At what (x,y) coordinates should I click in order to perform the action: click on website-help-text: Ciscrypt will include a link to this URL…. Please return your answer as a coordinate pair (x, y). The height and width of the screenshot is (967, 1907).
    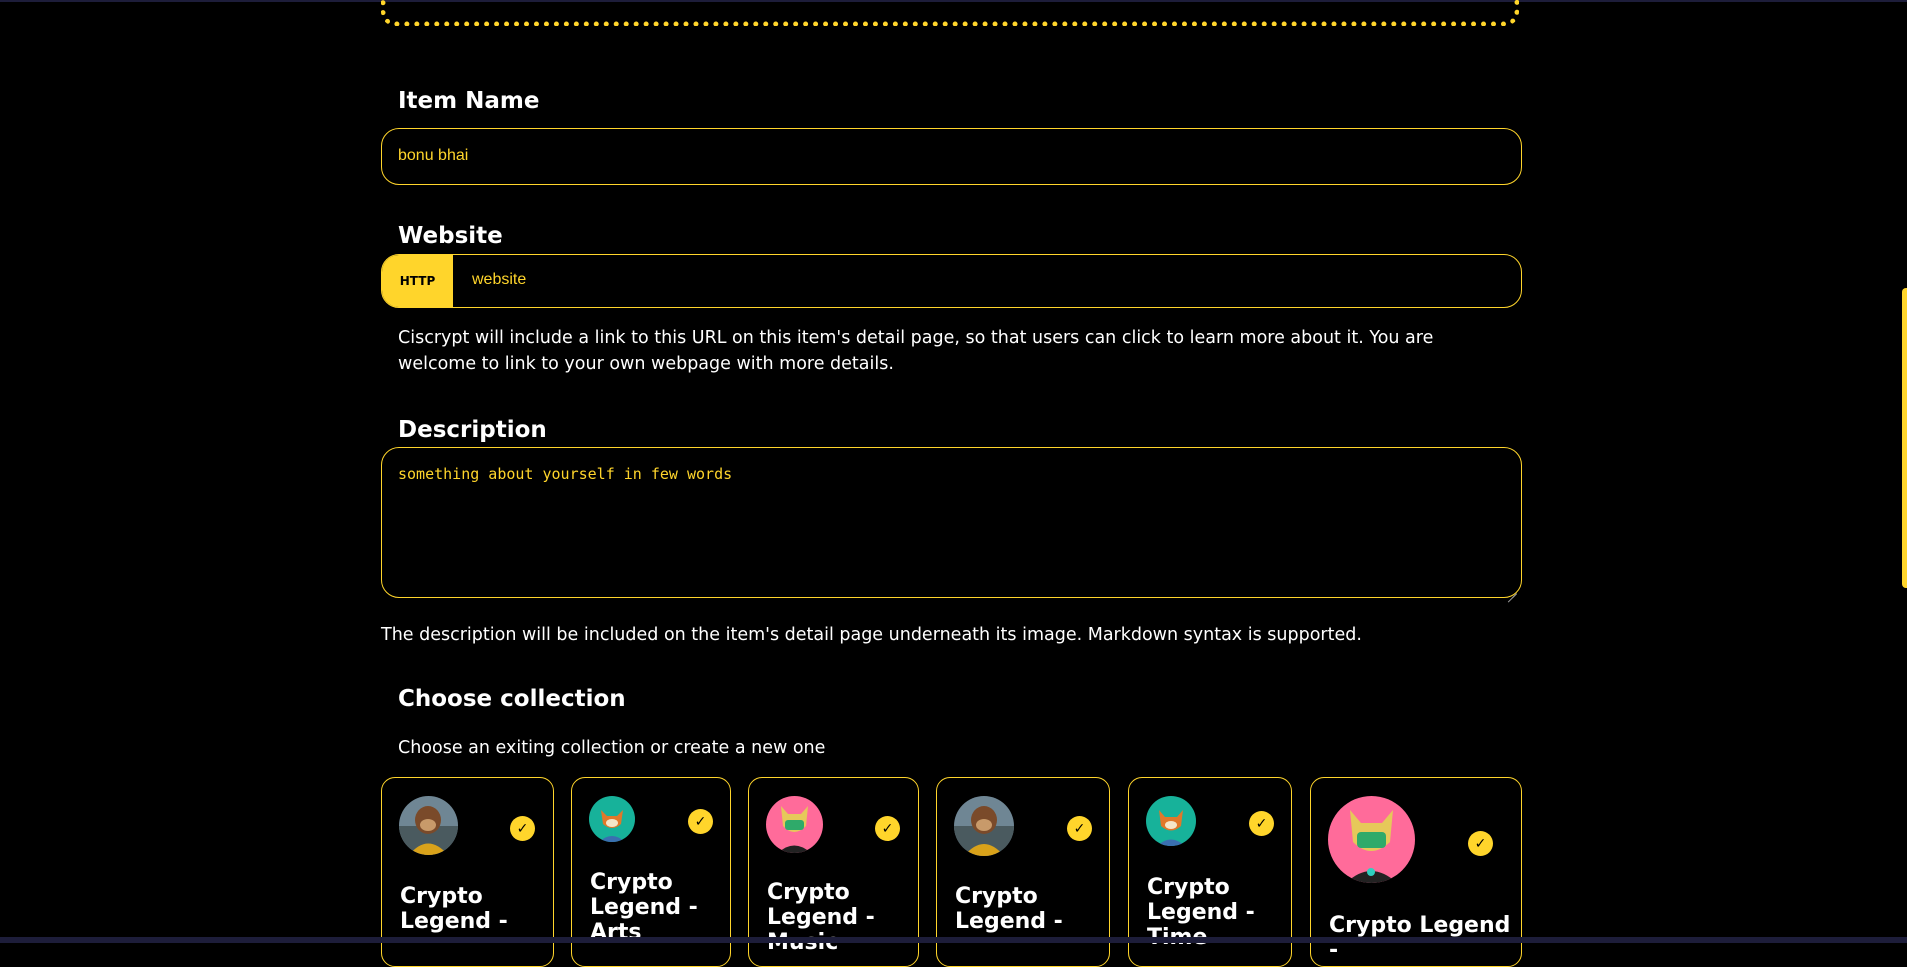
    Looking at the image, I should click on (916, 351).